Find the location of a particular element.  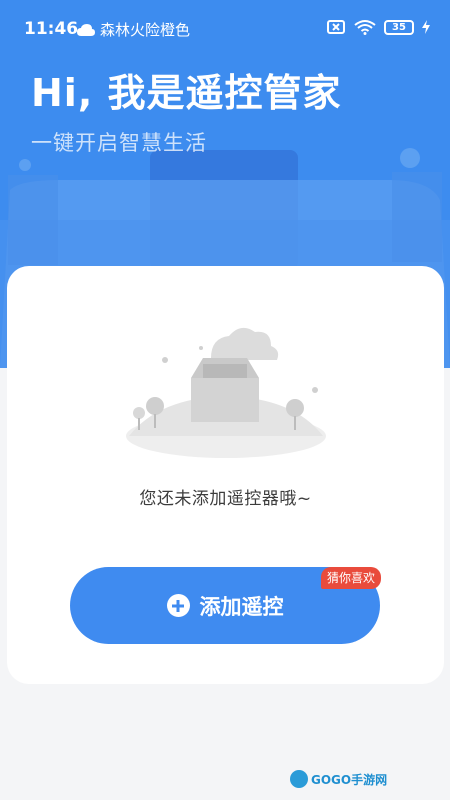

weather-text: 森林火险橙色 is located at coordinates (145, 30).